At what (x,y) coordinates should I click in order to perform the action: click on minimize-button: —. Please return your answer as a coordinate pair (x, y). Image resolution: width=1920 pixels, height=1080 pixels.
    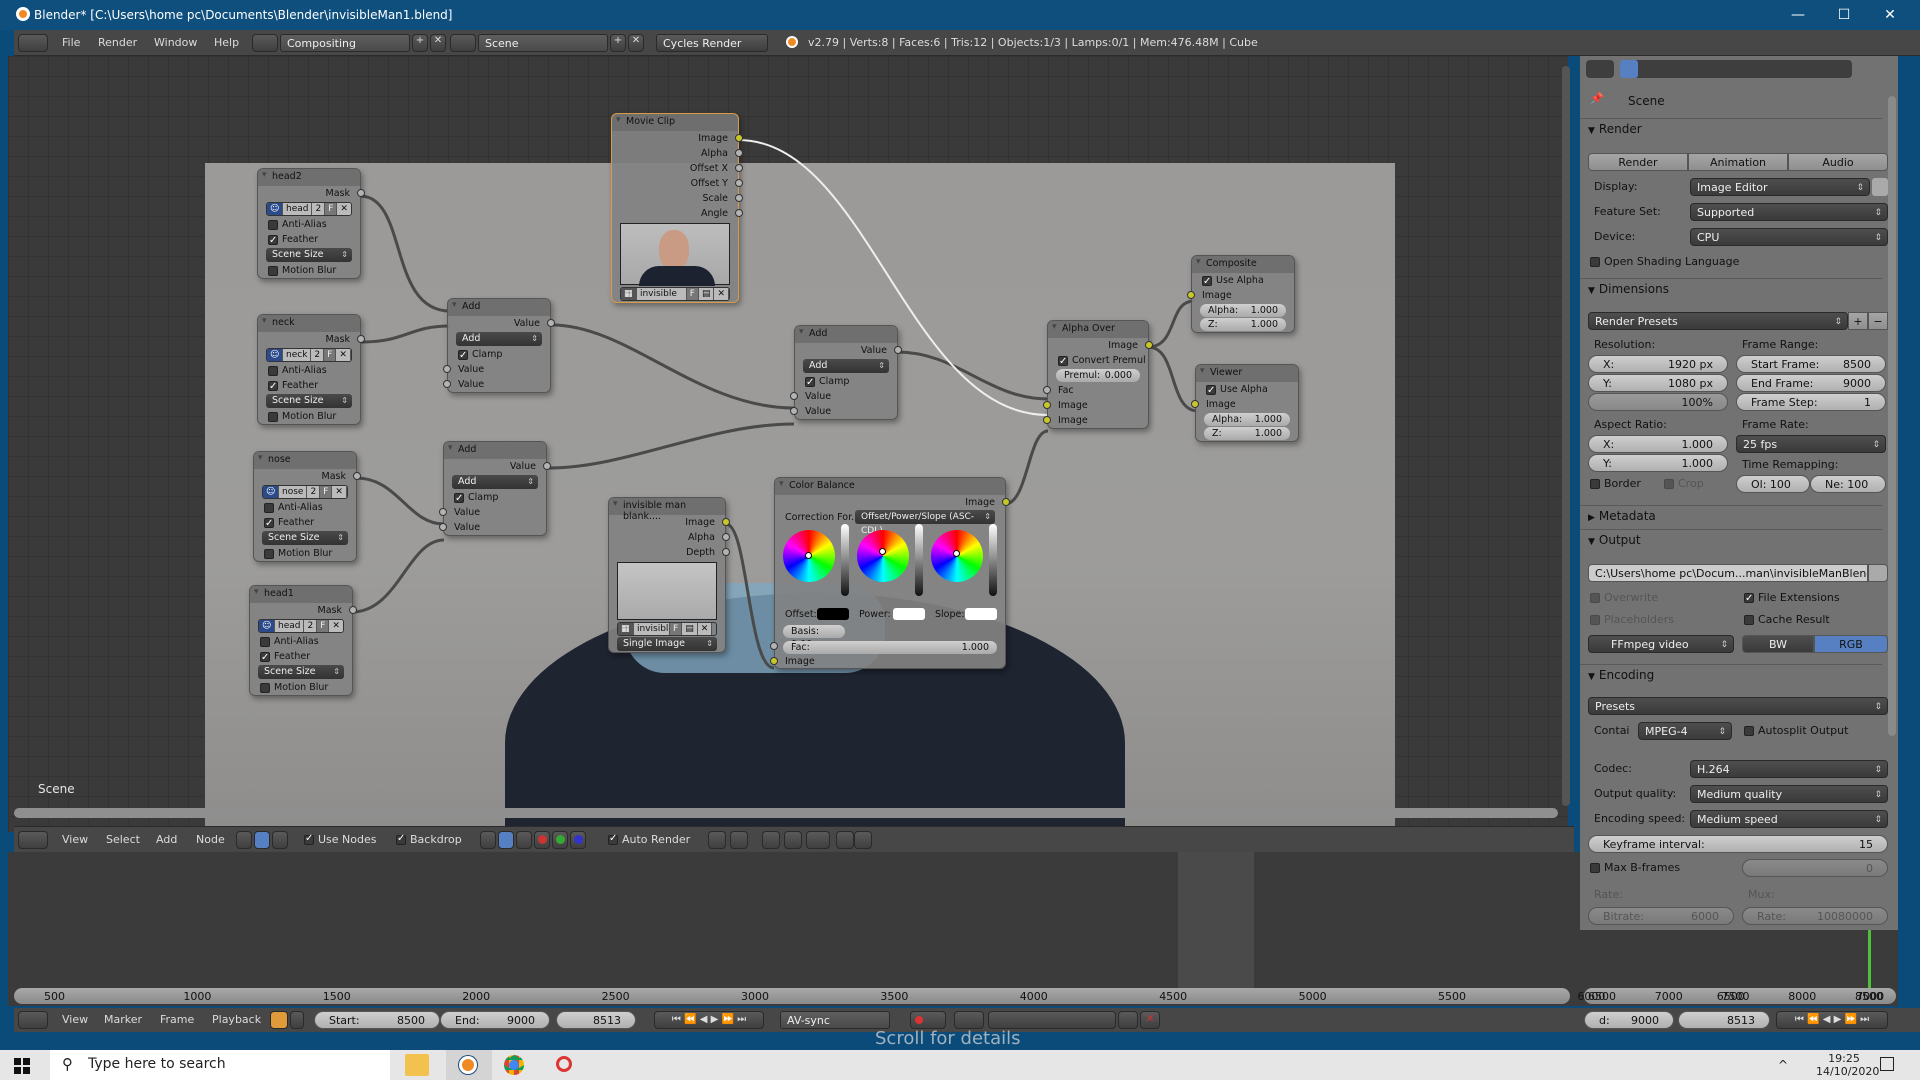
    Looking at the image, I should click on (1798, 15).